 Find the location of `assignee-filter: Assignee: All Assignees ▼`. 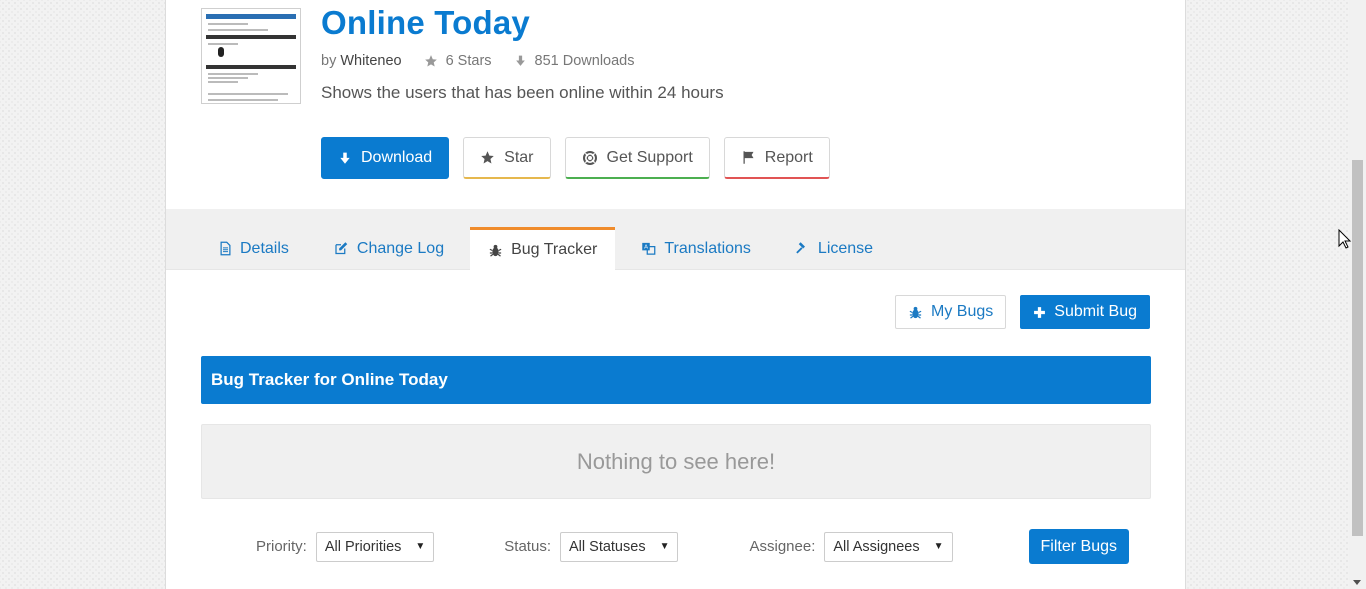

assignee-filter: Assignee: All Assignees ▼ is located at coordinates (851, 546).